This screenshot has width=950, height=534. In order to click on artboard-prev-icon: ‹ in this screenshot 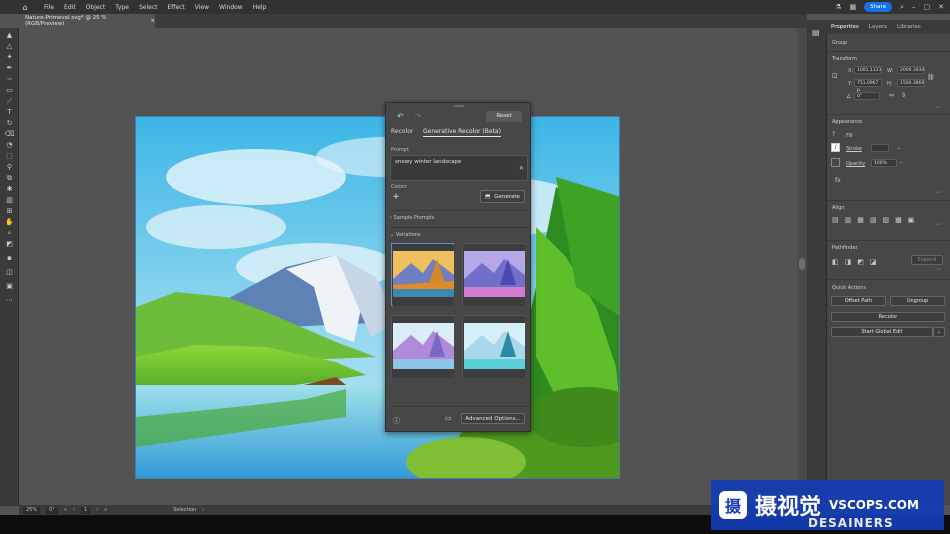, I will do `click(74, 510)`.